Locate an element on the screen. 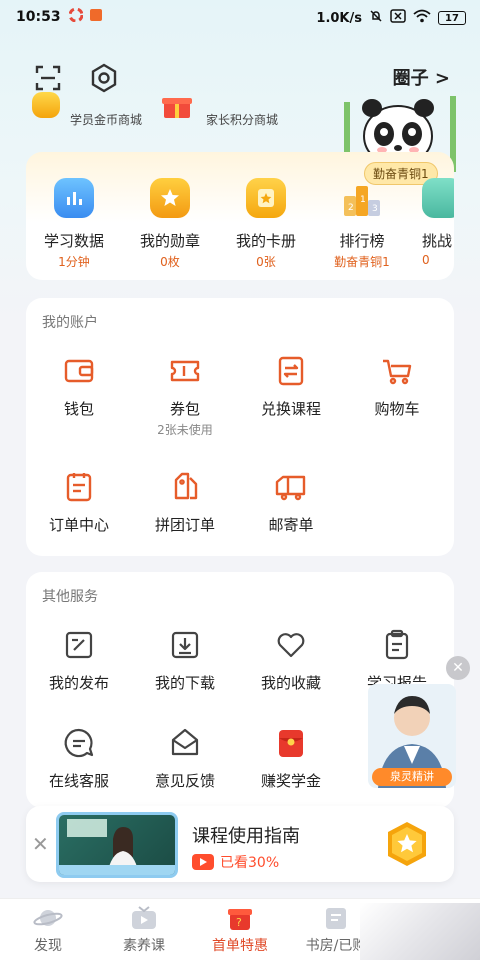 The image size is (480, 960). my-posts-item: 我的发布 is located at coordinates (79, 660).